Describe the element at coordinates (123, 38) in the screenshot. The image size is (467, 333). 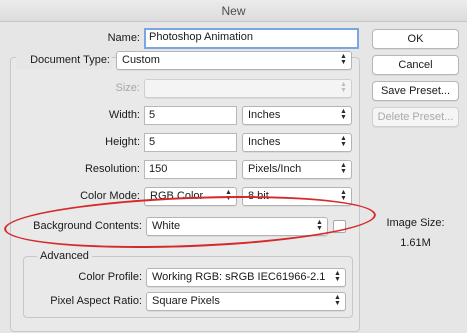
I see `name-label: Name:` at that location.